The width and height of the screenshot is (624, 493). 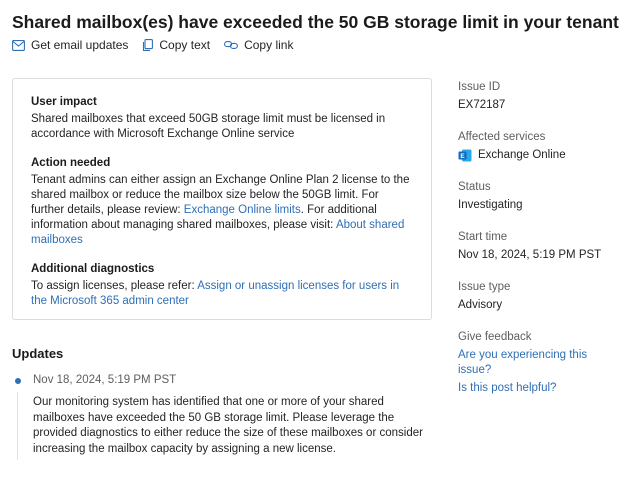 What do you see at coordinates (538, 388) in the screenshot?
I see `post-helpful-link: Is this post helpful?` at bounding box center [538, 388].